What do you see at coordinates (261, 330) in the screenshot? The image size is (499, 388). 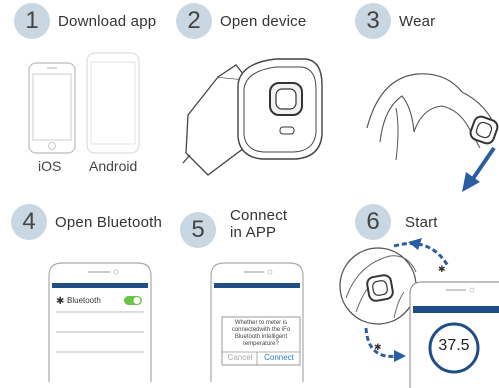 I see `connect-dialog-line2: connectedwith the iFo` at bounding box center [261, 330].